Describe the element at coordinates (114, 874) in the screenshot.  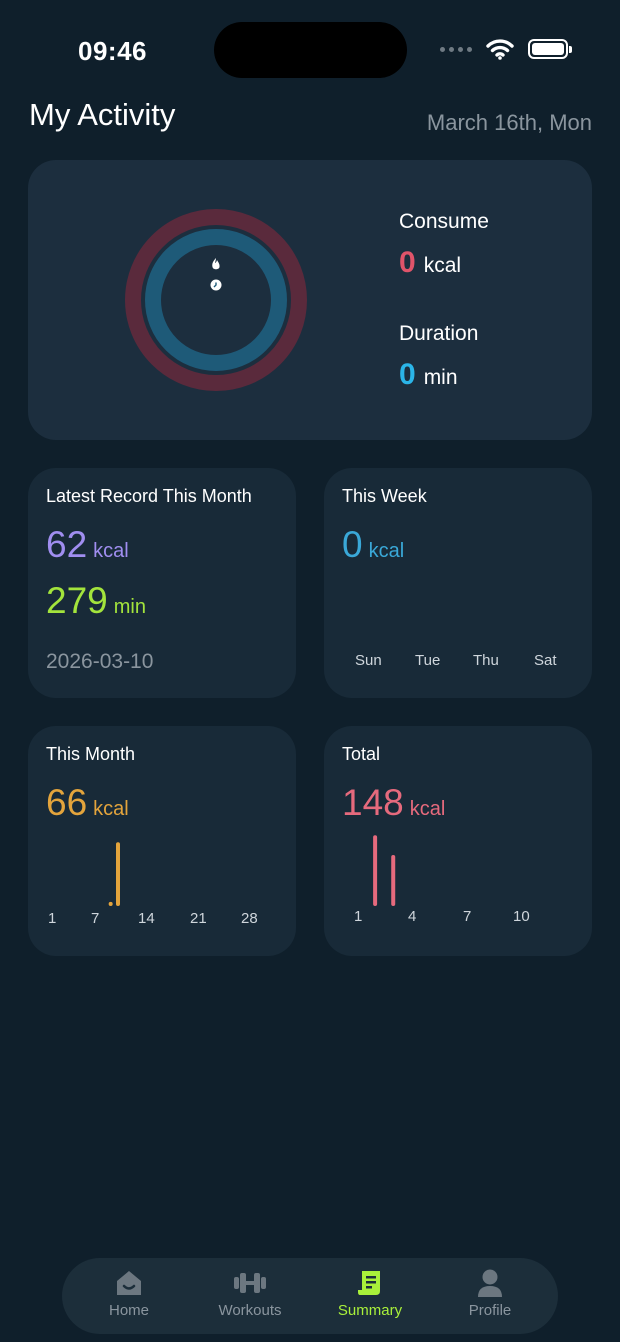
I see `month-bar-chart` at that location.